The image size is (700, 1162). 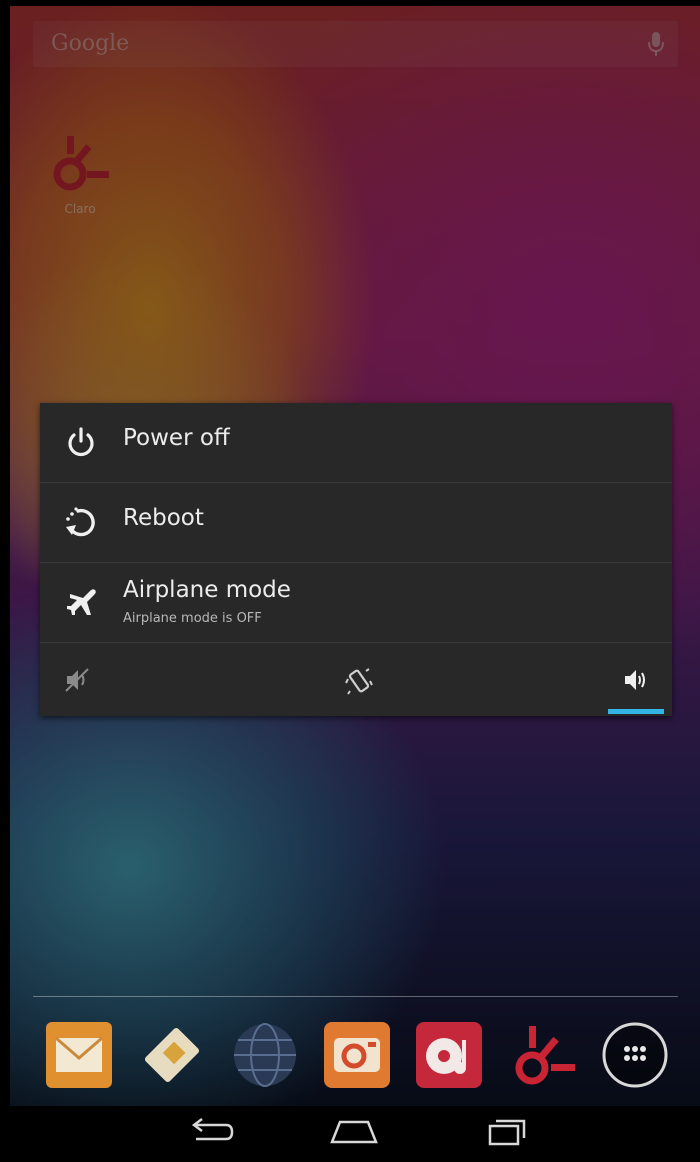 What do you see at coordinates (359, 681) in the screenshot?
I see `vibrate-icon` at bounding box center [359, 681].